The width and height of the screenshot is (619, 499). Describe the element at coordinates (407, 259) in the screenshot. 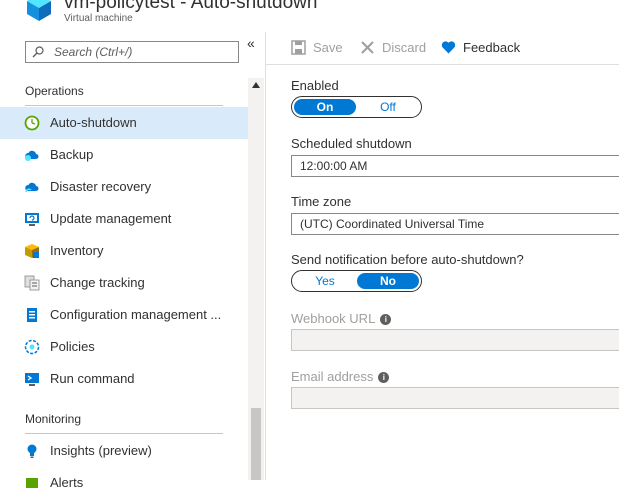

I see `notification-label: Send notification before auto-shutdown?` at that location.